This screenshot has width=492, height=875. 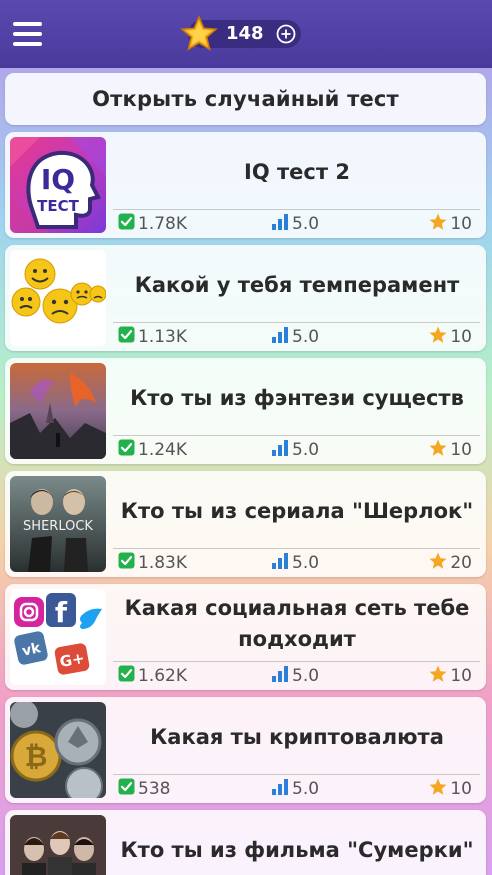 I want to click on random-test-button: Открыть случайный тест, so click(x=245, y=99).